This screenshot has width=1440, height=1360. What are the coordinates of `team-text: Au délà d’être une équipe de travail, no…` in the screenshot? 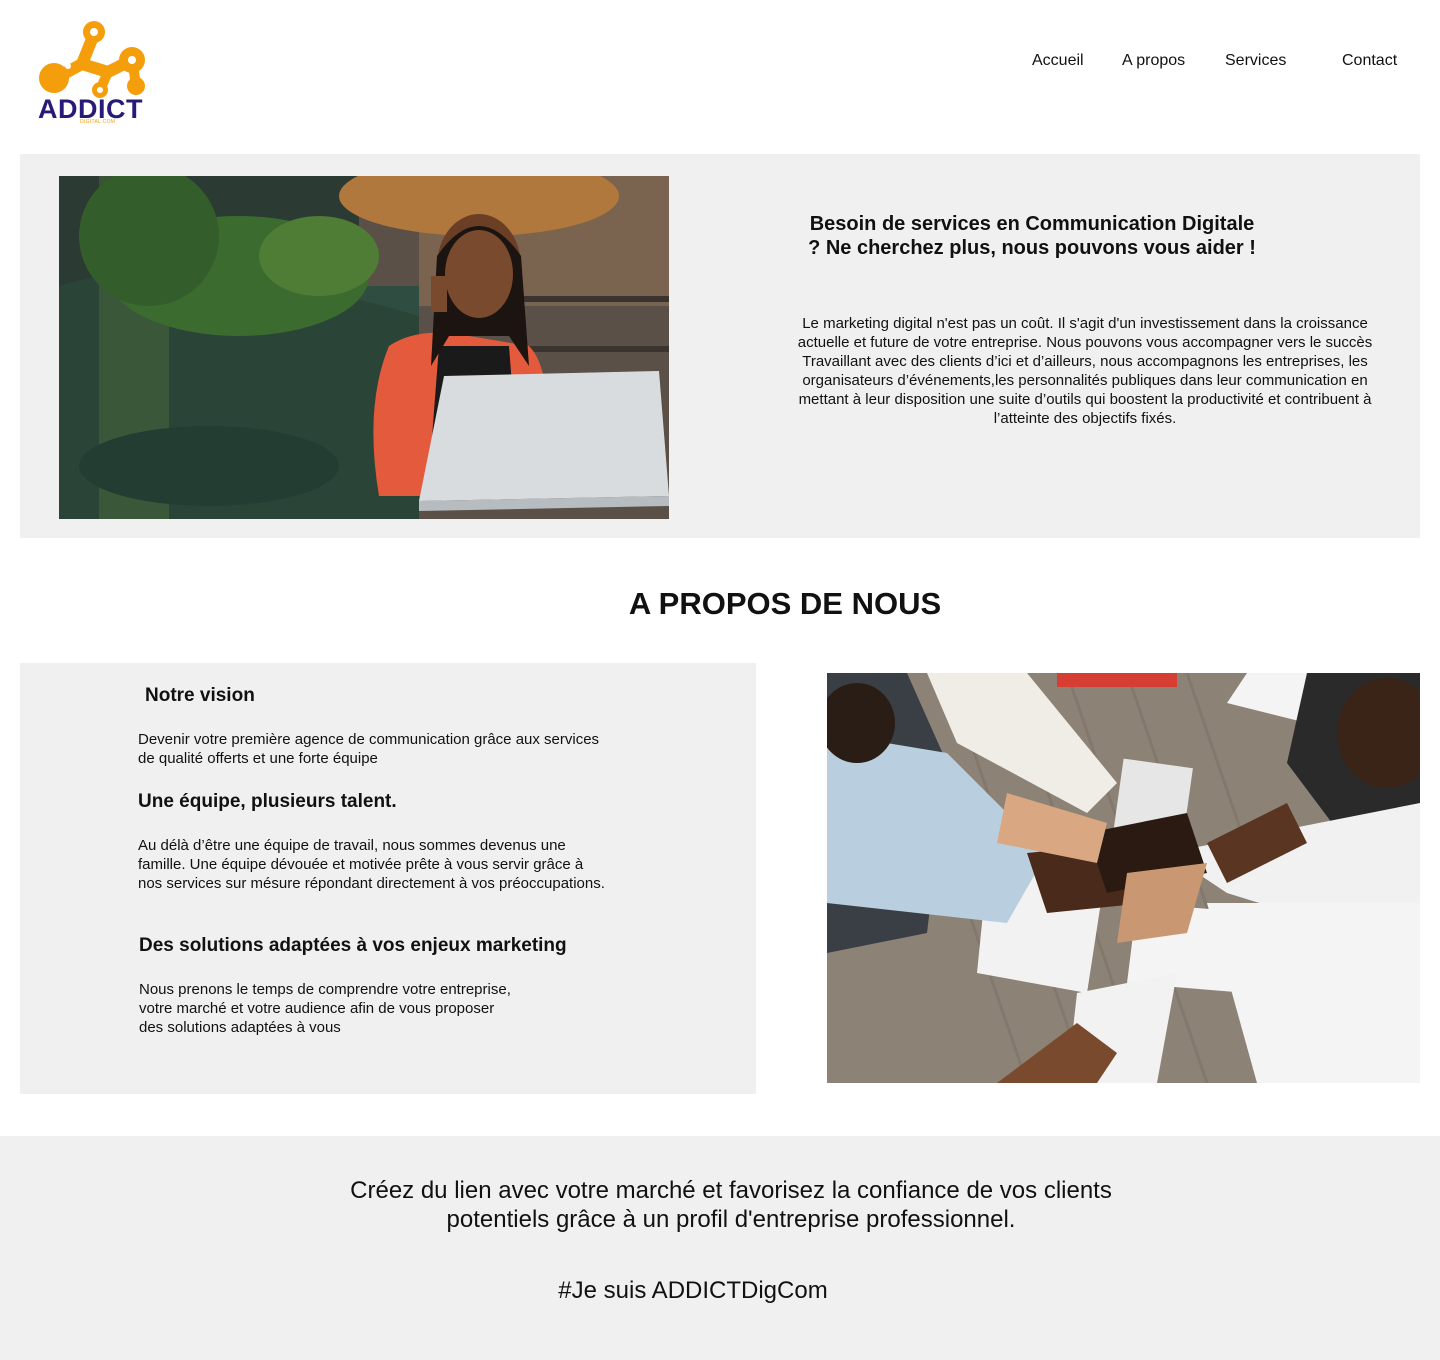 It's located at (371, 864).